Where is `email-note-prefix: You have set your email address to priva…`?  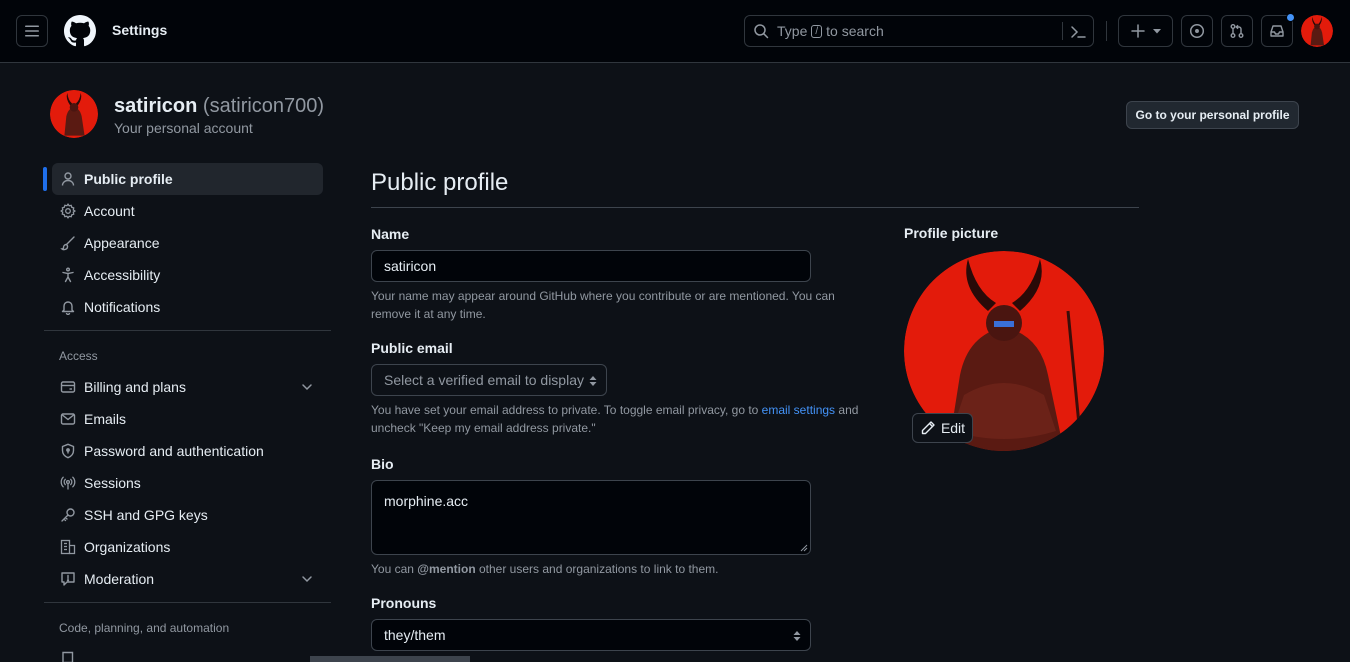 email-note-prefix: You have set your email address to priva… is located at coordinates (565, 410).